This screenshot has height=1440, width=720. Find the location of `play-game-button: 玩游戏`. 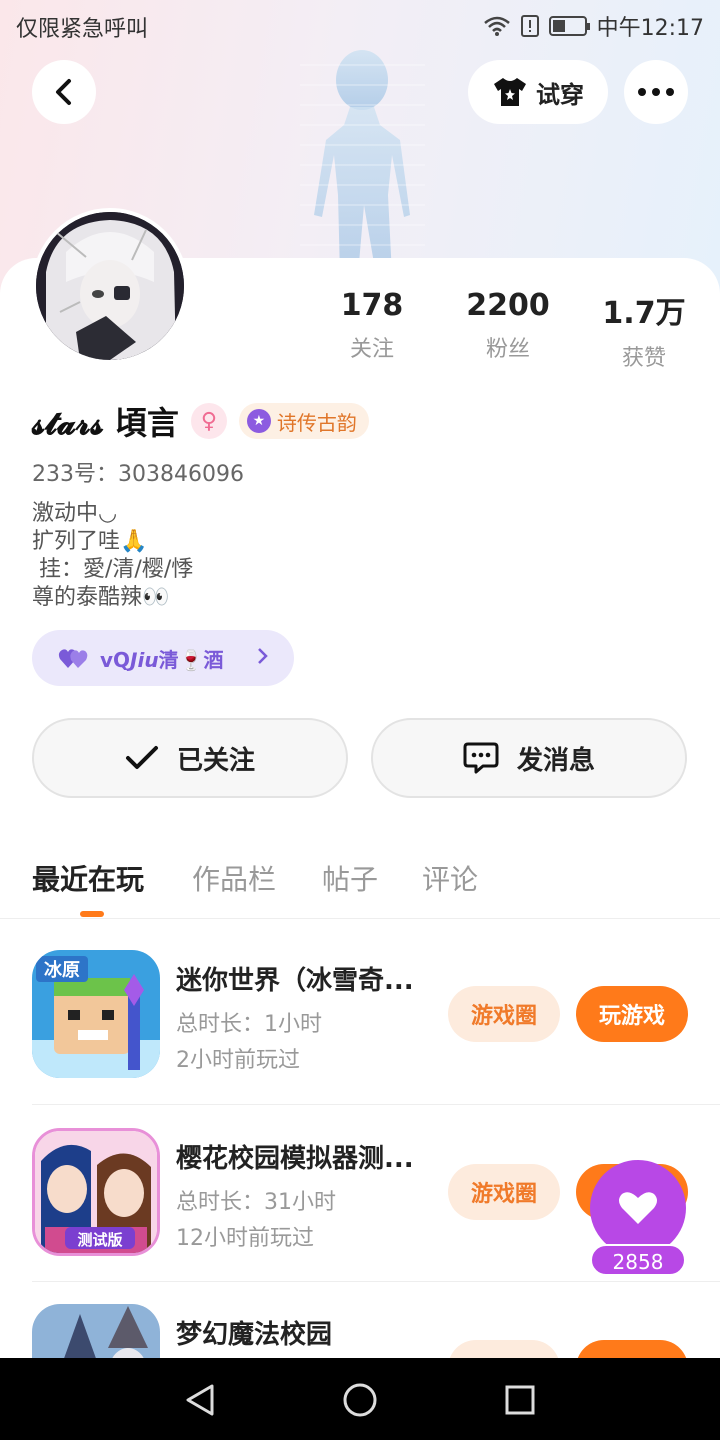

play-game-button: 玩游戏 is located at coordinates (632, 1014).